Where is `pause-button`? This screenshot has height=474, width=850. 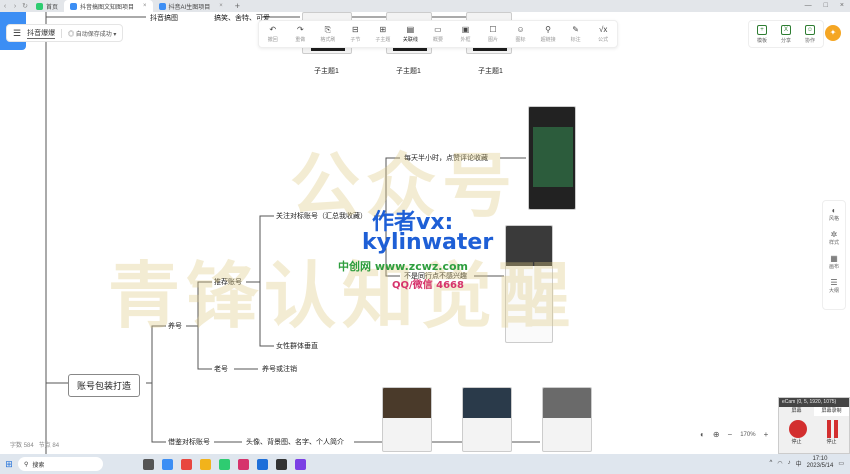
pause-button is located at coordinates (833, 429).